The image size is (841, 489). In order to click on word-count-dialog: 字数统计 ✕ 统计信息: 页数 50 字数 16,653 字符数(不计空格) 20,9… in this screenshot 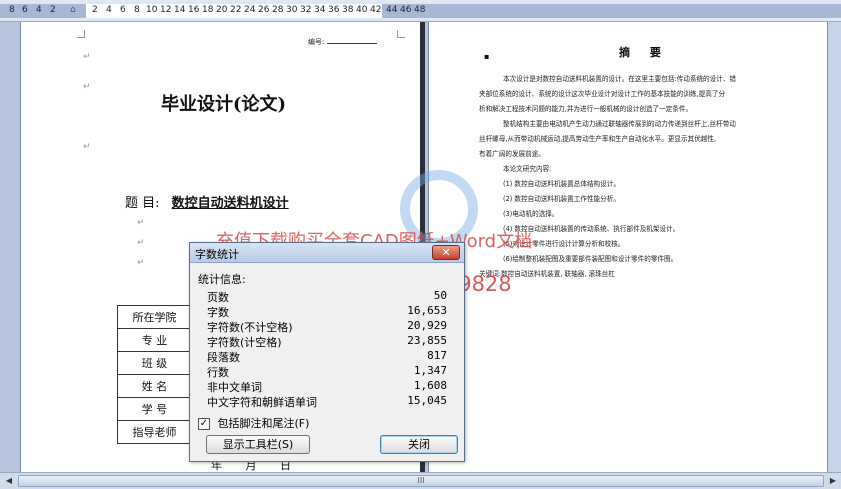, I will do `click(327, 352)`.